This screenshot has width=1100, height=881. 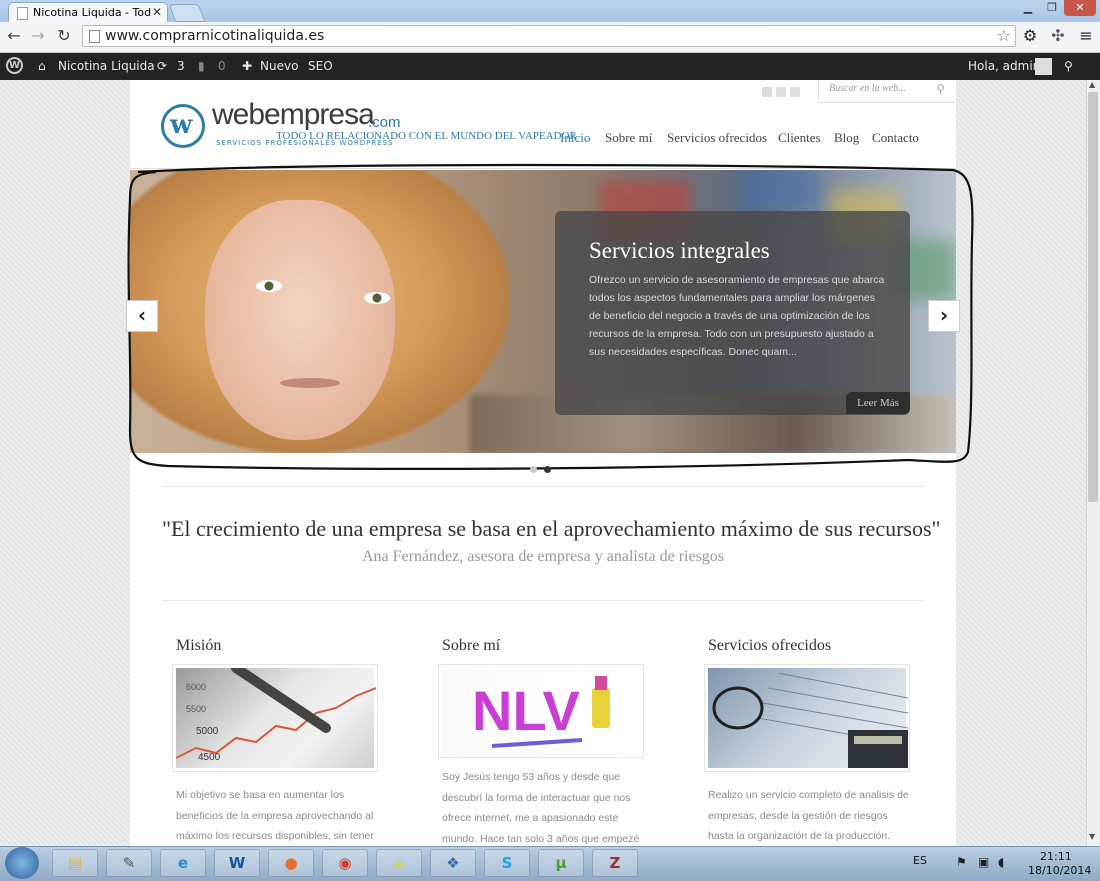 I want to click on gear-icon: ⚙, so click(x=1030, y=36).